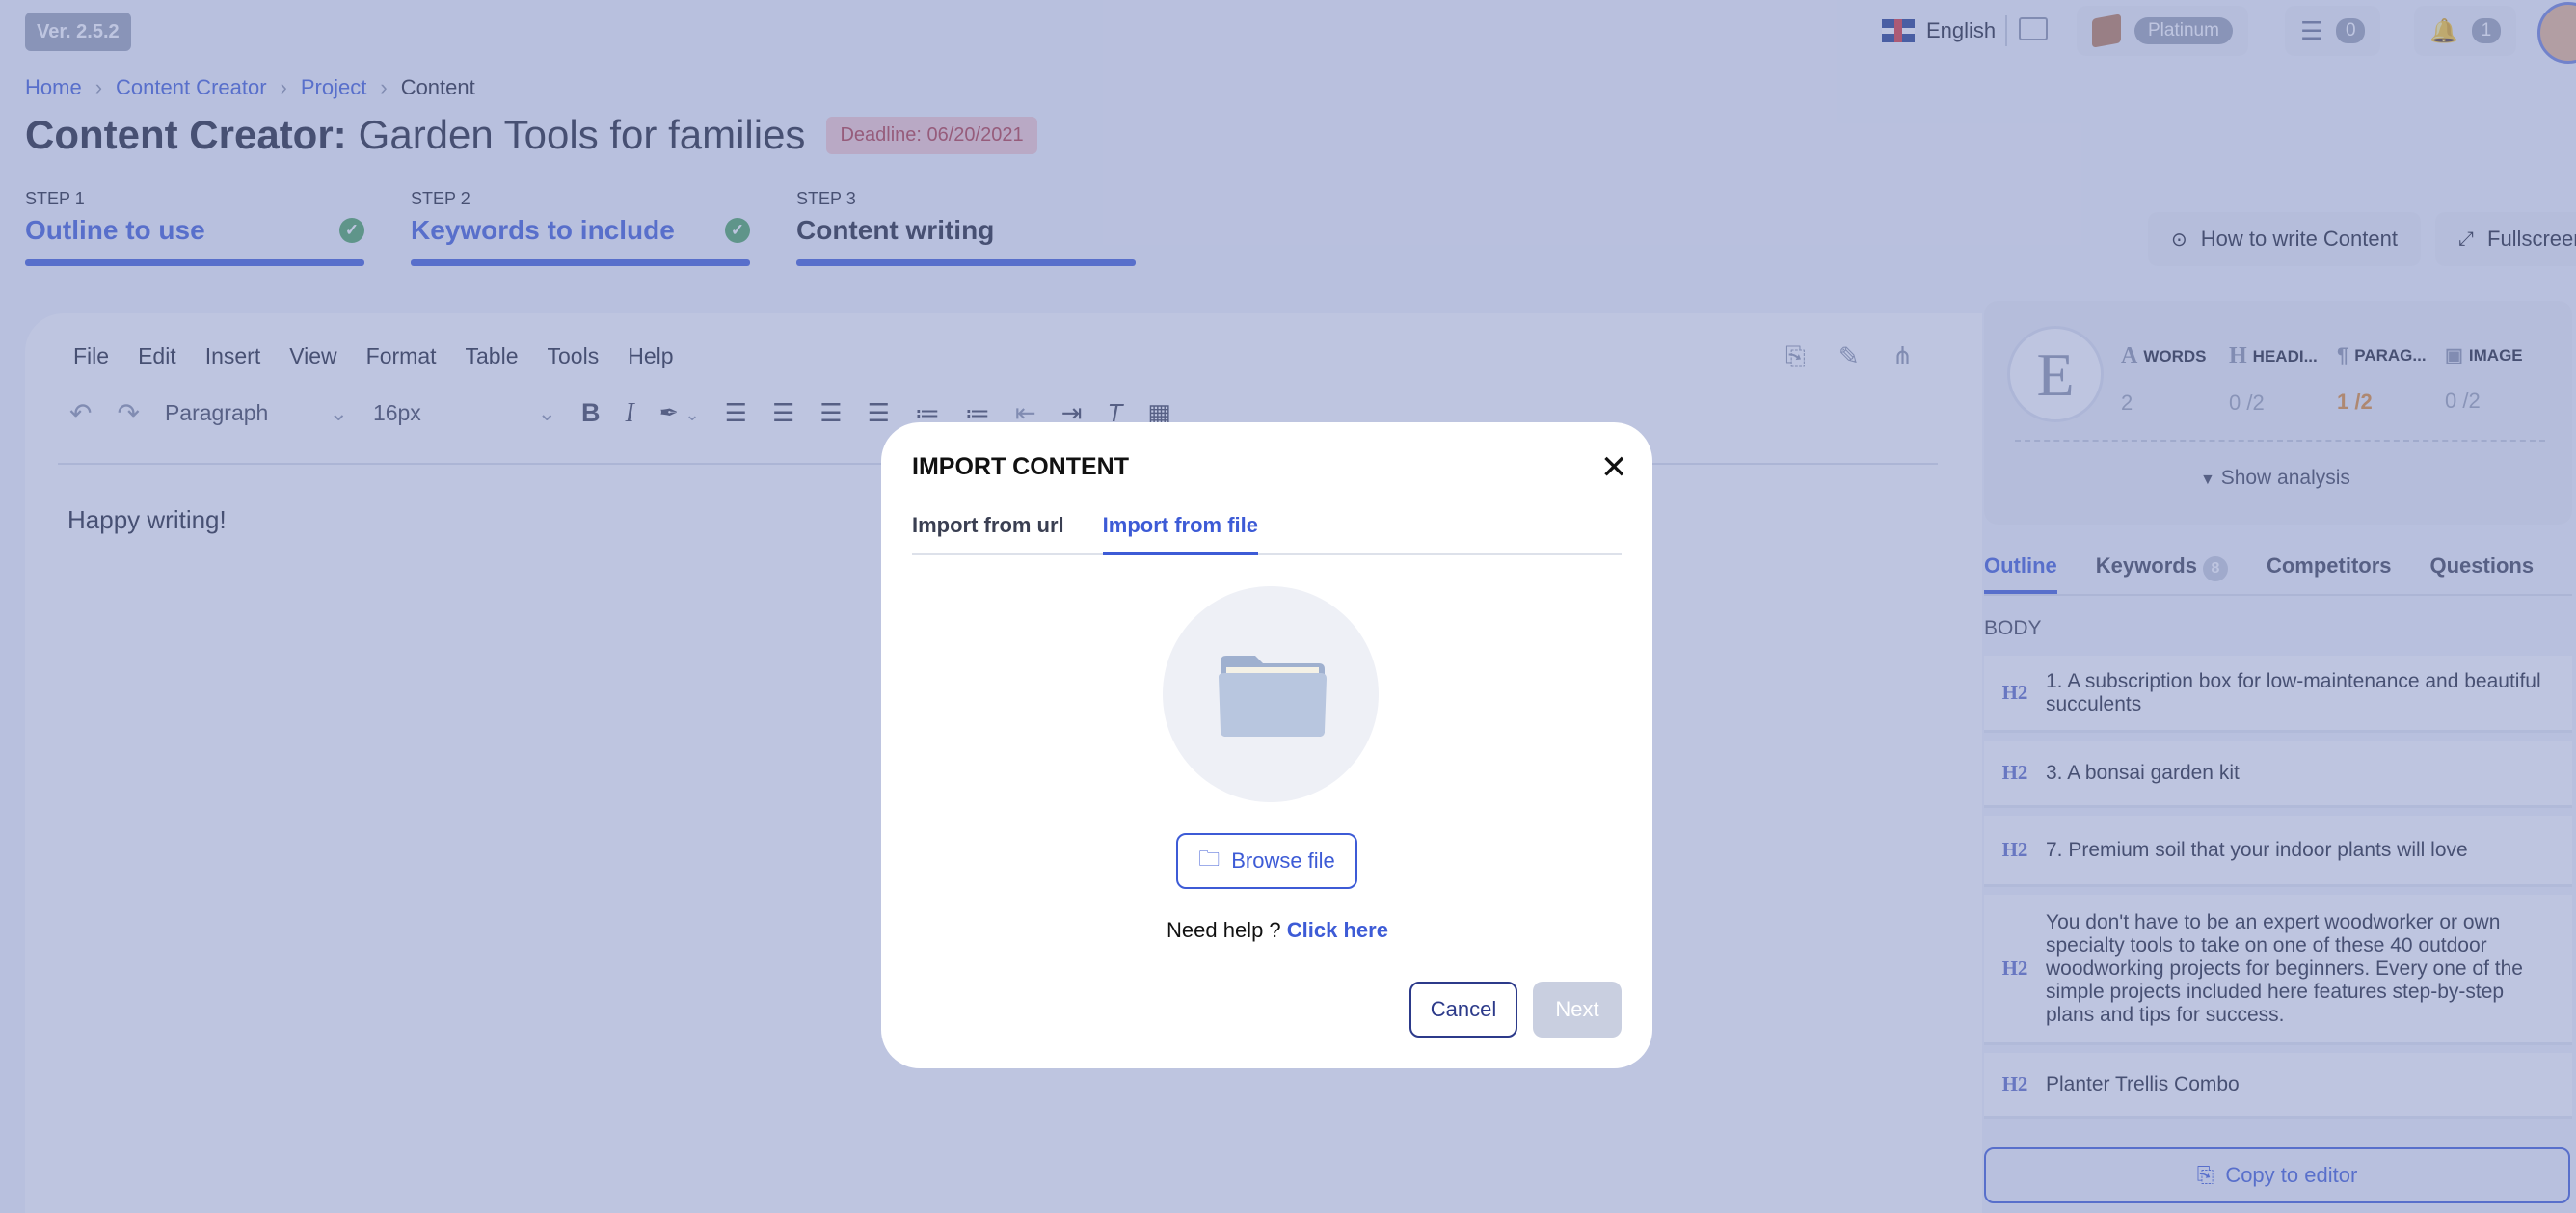 Image resolution: width=2576 pixels, height=1213 pixels. What do you see at coordinates (1267, 534) in the screenshot?
I see `modal-tabs: Import from url Import from file` at bounding box center [1267, 534].